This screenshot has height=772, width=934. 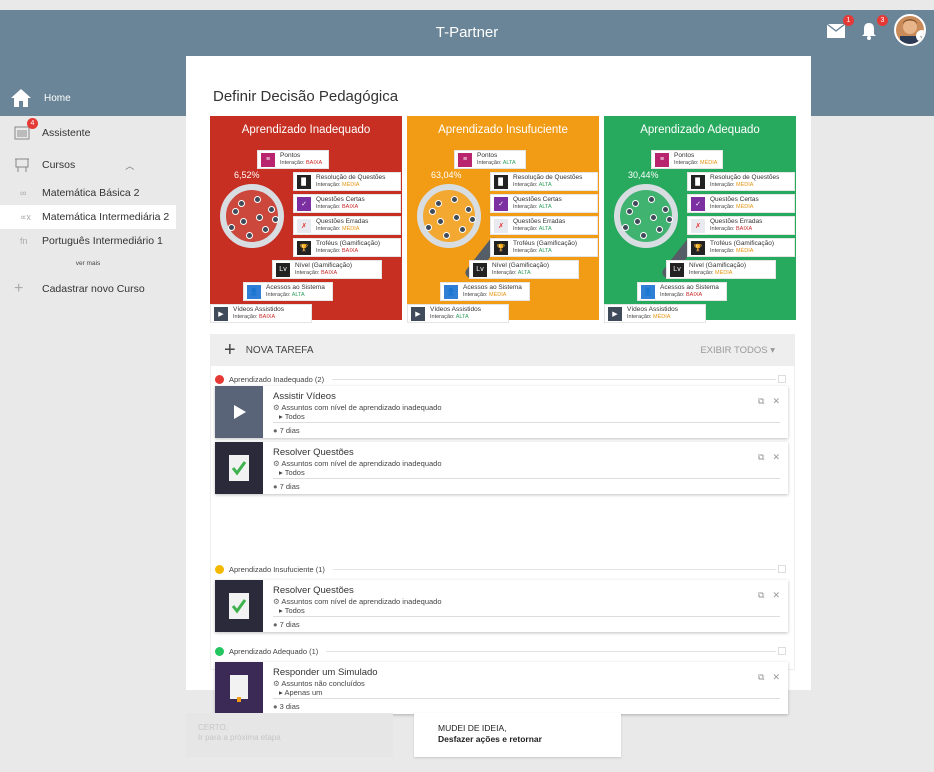 I want to click on coins-icon: ≡, so click(x=465, y=159).